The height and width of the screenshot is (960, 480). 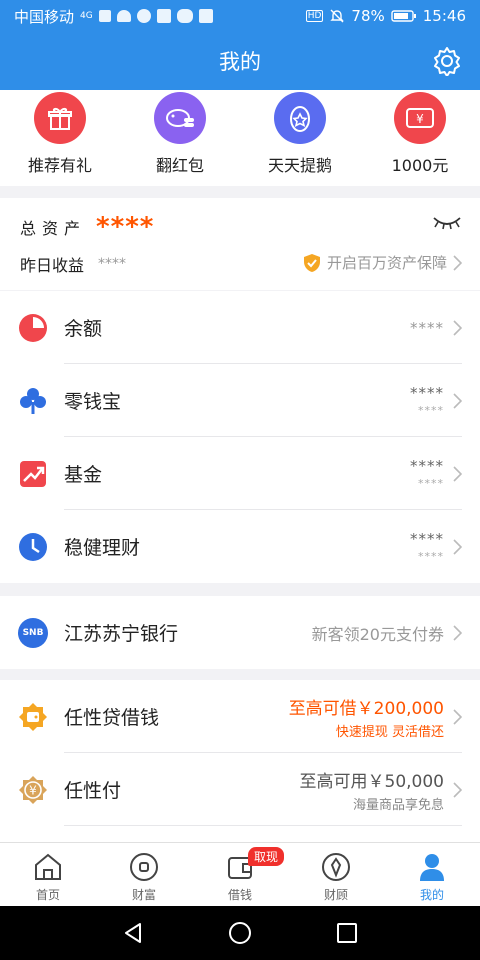 What do you see at coordinates (60, 118) in the screenshot?
I see `gift-icon` at bounding box center [60, 118].